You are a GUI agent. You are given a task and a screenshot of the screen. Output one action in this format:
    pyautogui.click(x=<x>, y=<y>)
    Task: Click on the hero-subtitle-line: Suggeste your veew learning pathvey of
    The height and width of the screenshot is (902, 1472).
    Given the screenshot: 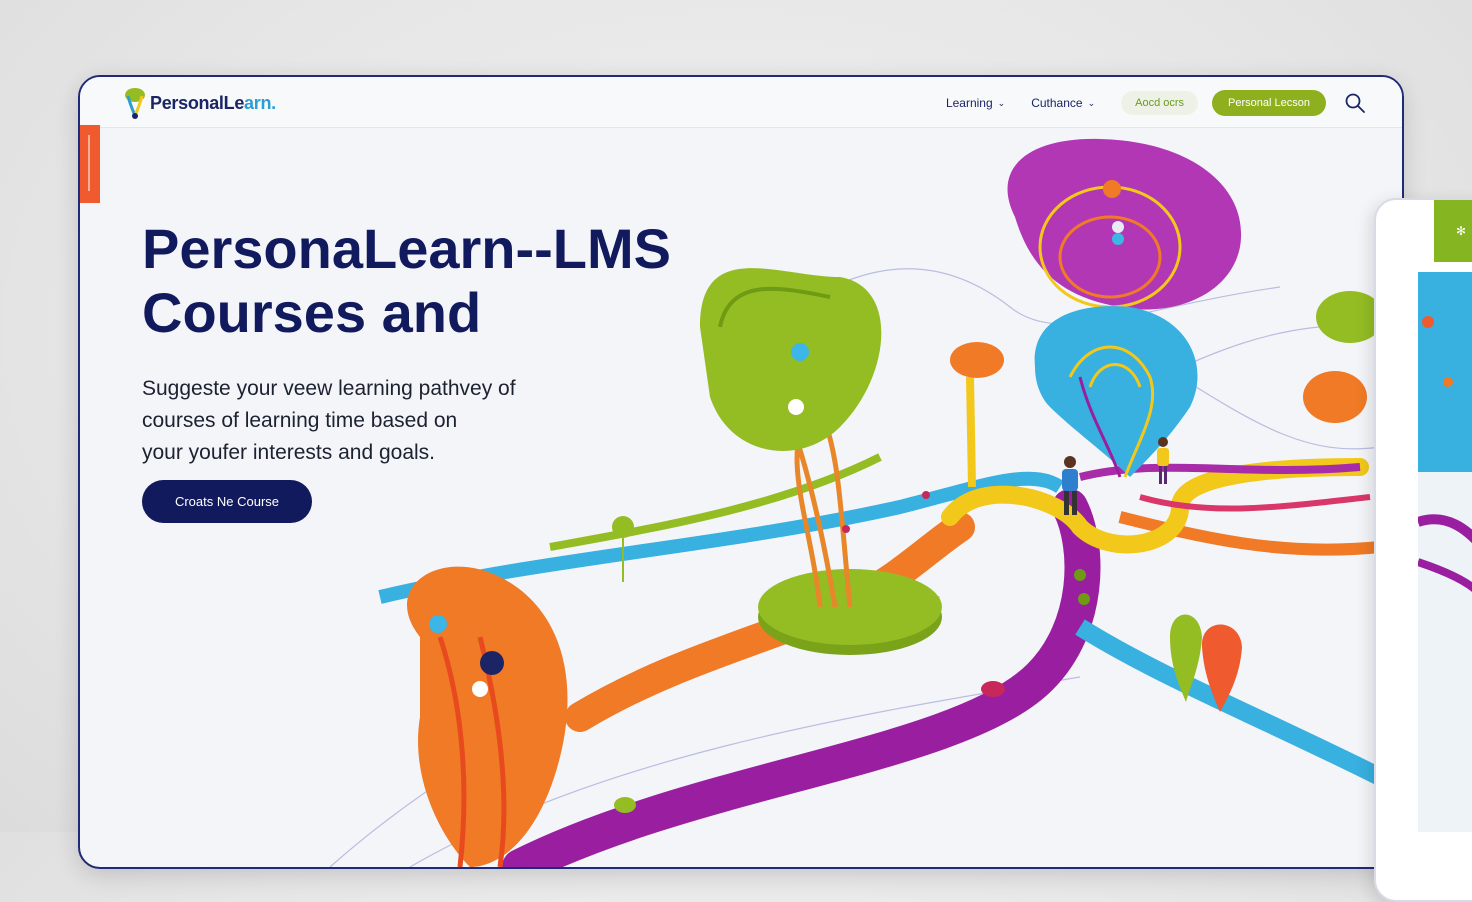 What is the action you would take?
    pyautogui.click(x=329, y=388)
    